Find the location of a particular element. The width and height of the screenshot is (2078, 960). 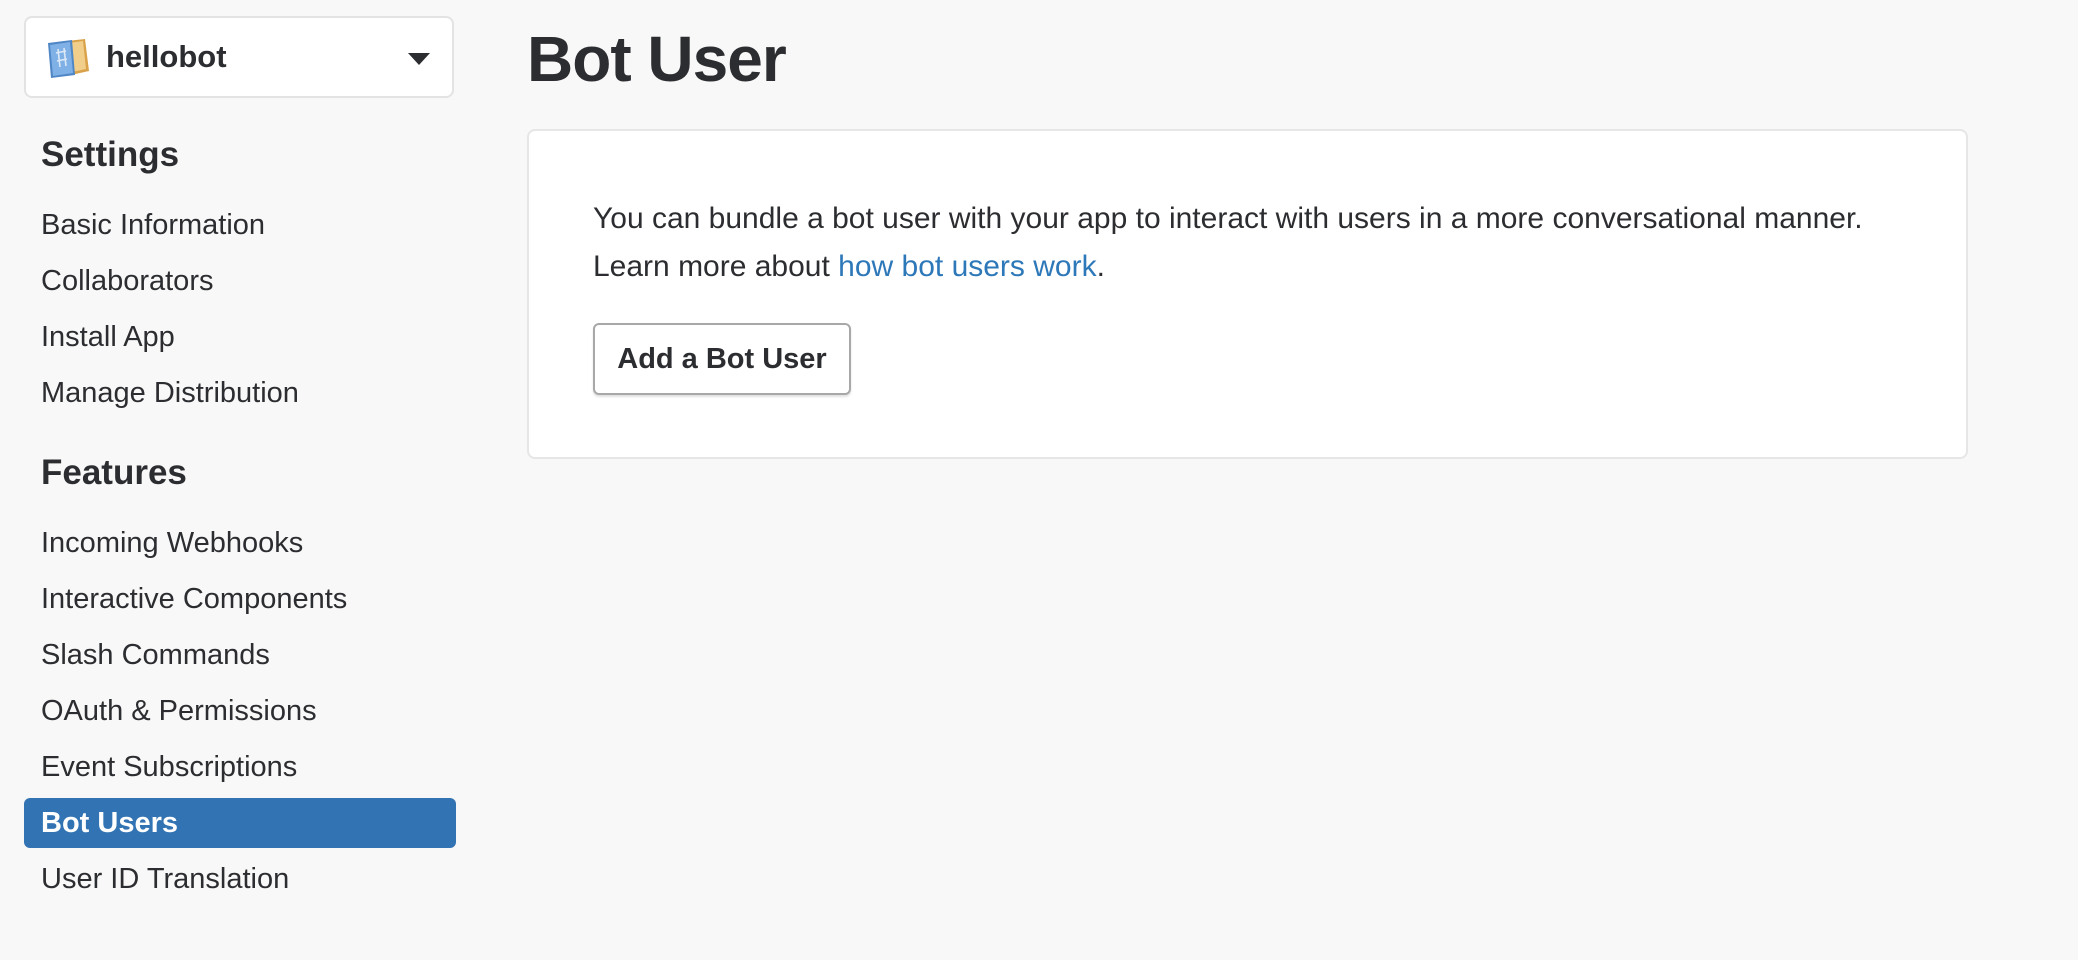

app-name: hellobot is located at coordinates (166, 56).